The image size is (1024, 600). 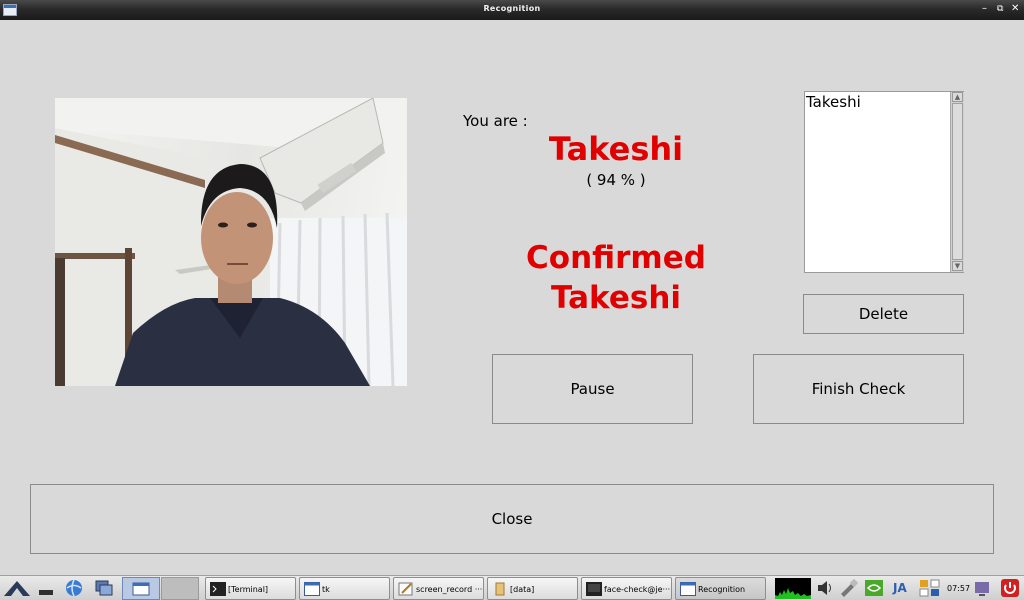 I want to click on delete-button: Delete, so click(x=883, y=314).